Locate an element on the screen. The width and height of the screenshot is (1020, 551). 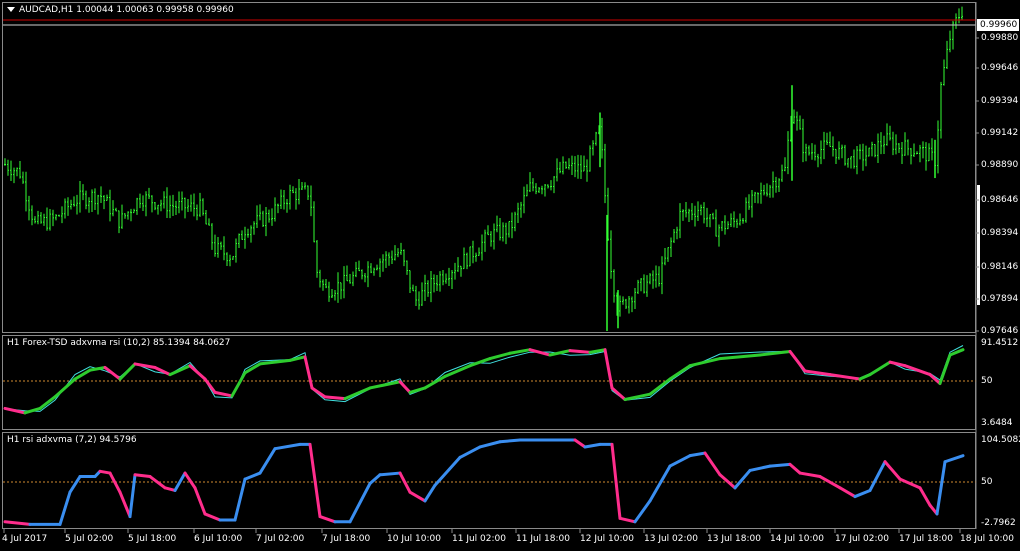
time-tick-label: 10 Jul 10:00 is located at coordinates (414, 539).